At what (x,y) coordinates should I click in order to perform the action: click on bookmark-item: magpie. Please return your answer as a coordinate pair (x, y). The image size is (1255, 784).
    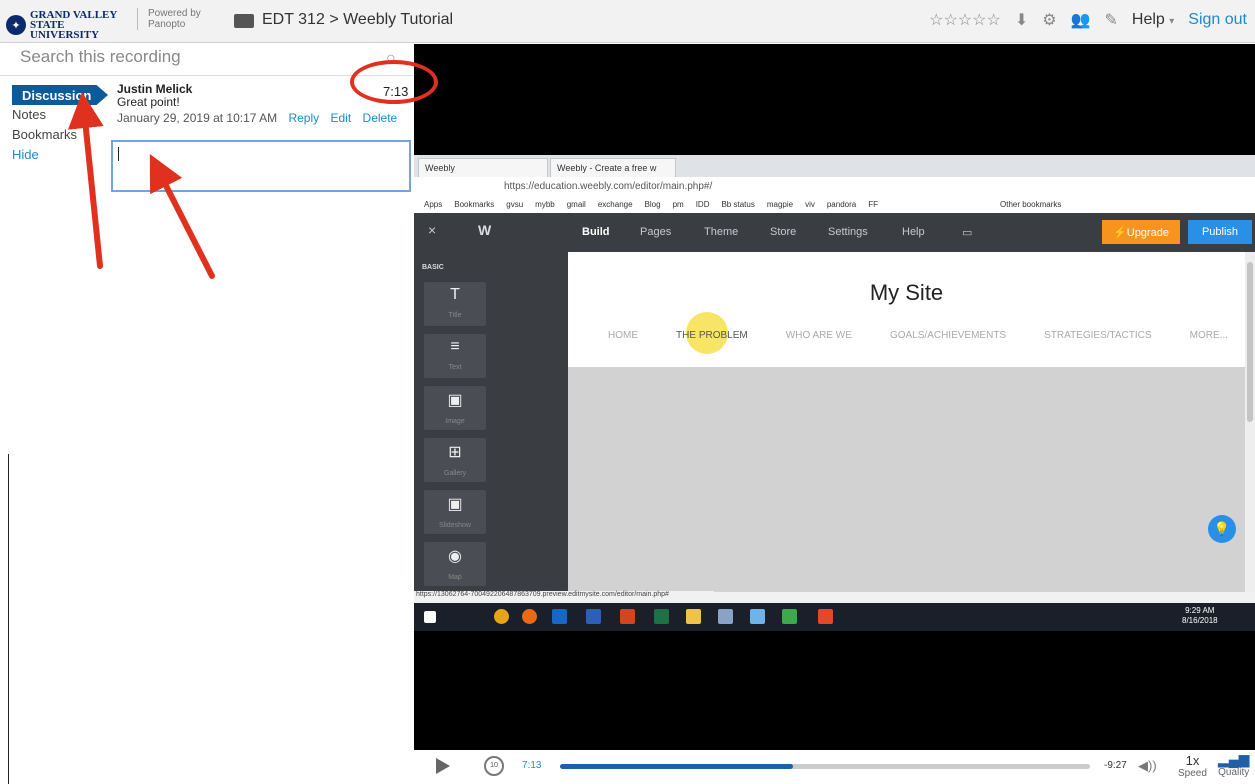
    Looking at the image, I should click on (780, 204).